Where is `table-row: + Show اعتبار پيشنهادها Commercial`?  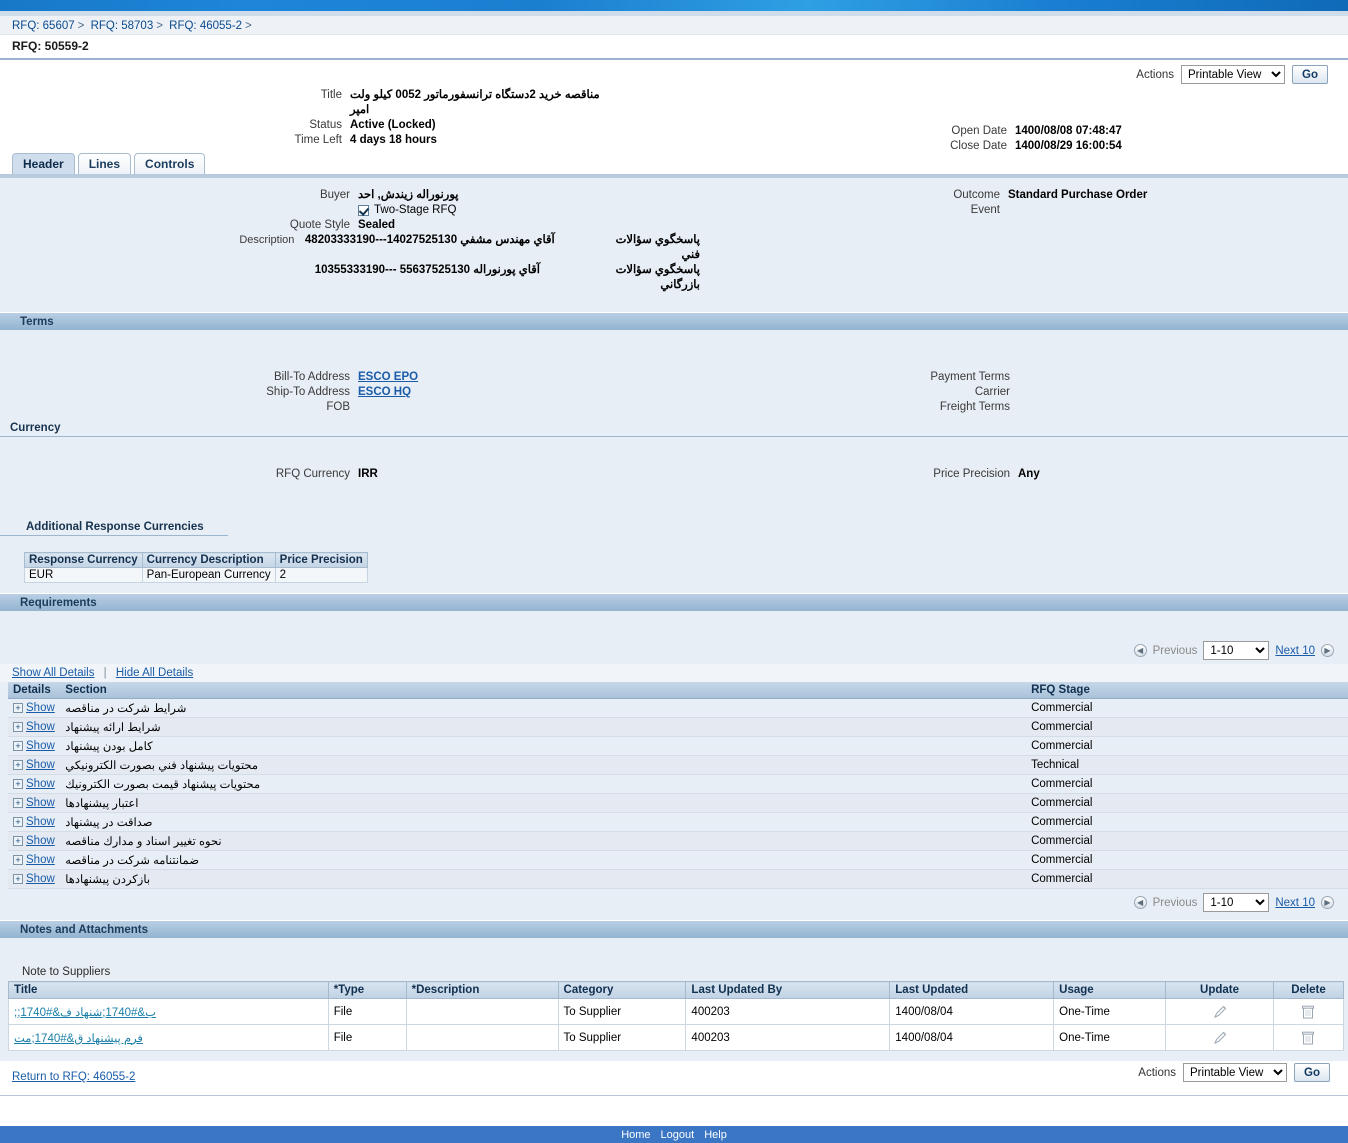
table-row: + Show اعتبار پيشنهادها Commercial is located at coordinates (678, 803).